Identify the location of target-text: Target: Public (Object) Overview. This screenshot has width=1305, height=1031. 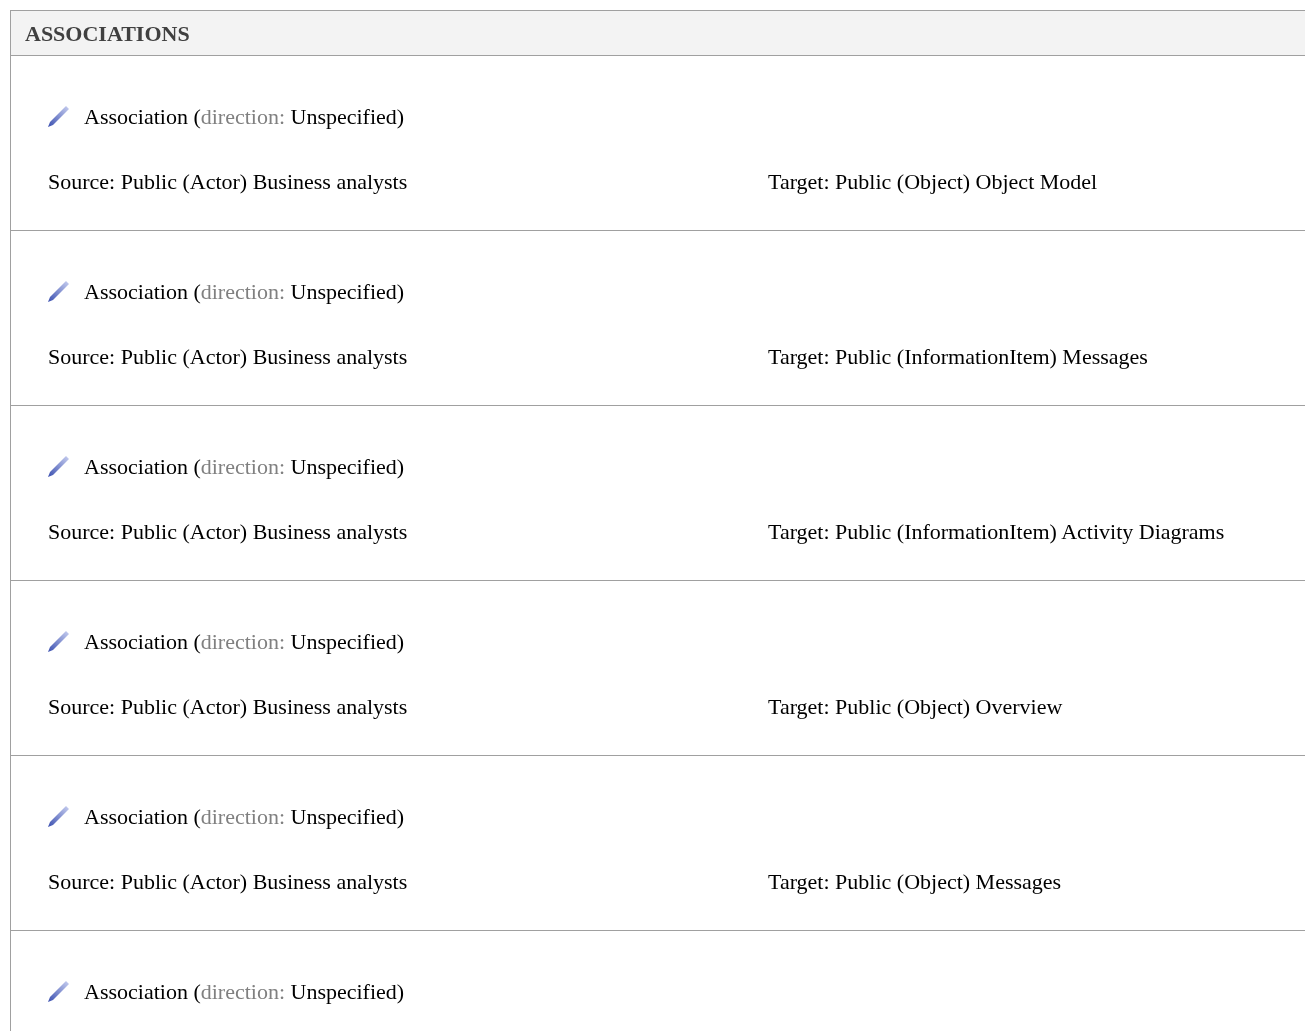
(915, 707).